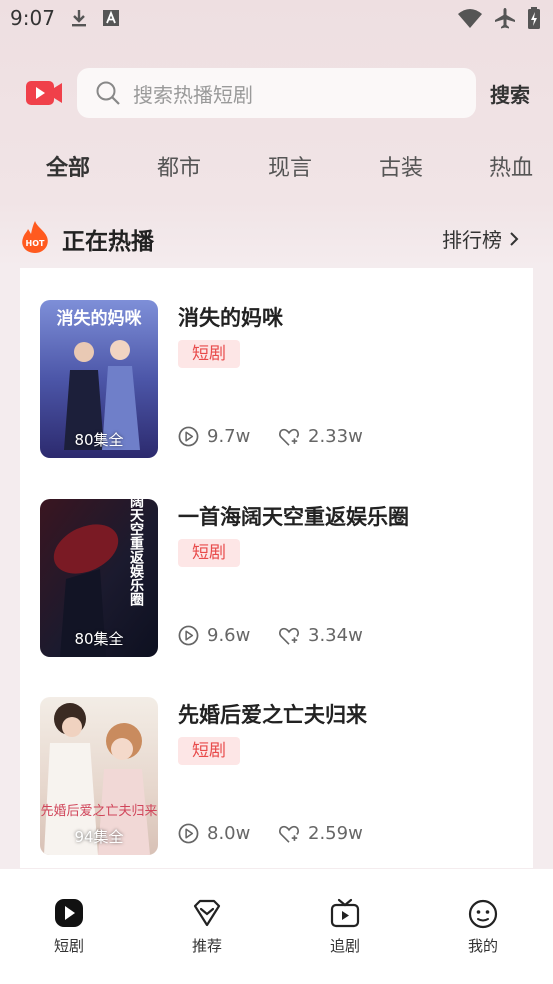  What do you see at coordinates (35, 237) in the screenshot?
I see `hot-flame-icon: HOT` at bounding box center [35, 237].